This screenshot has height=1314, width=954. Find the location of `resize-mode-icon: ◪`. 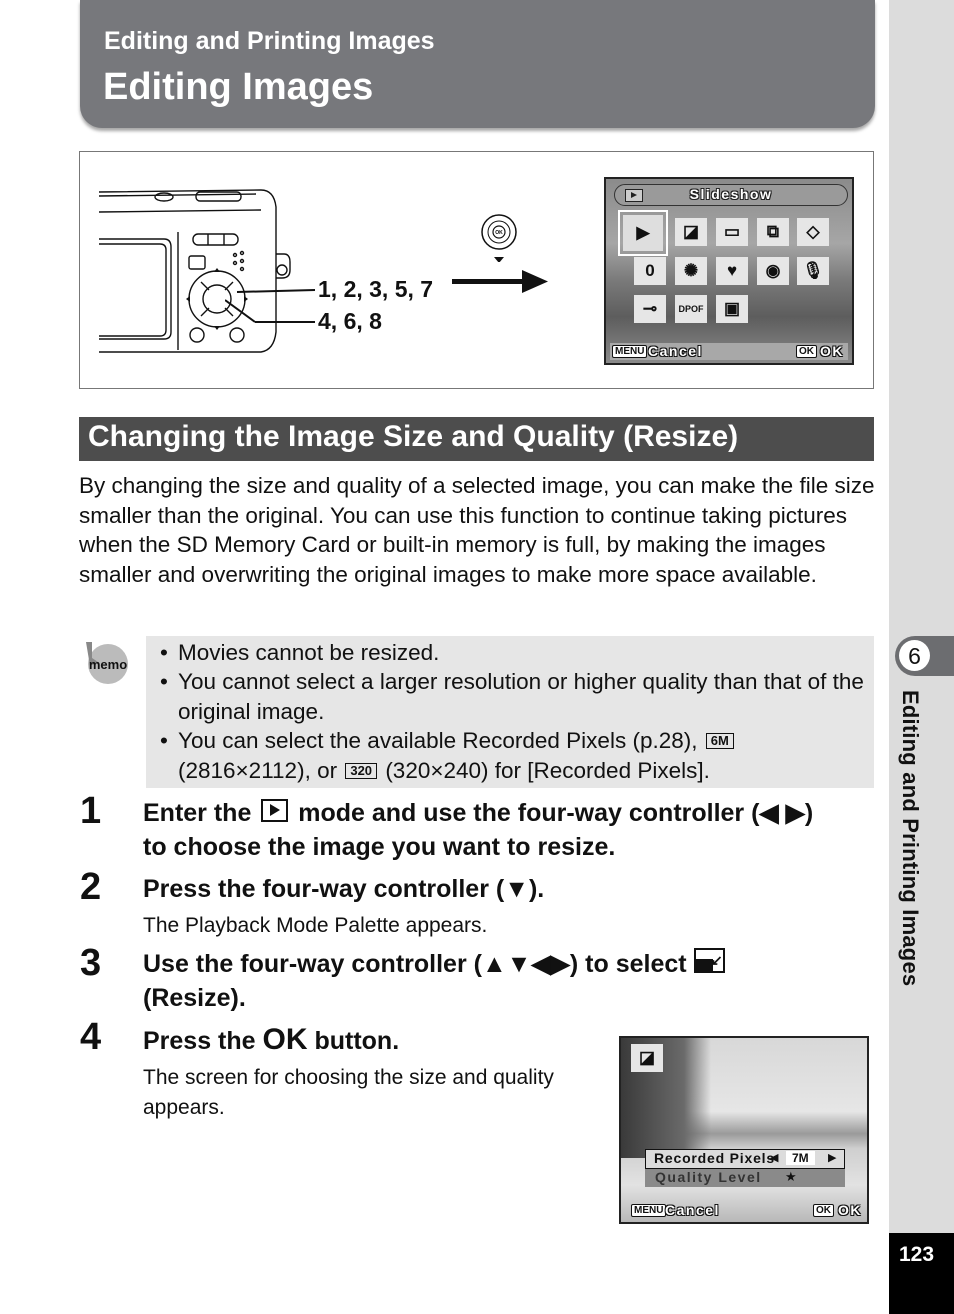

resize-mode-icon: ◪ is located at coordinates (647, 1058).